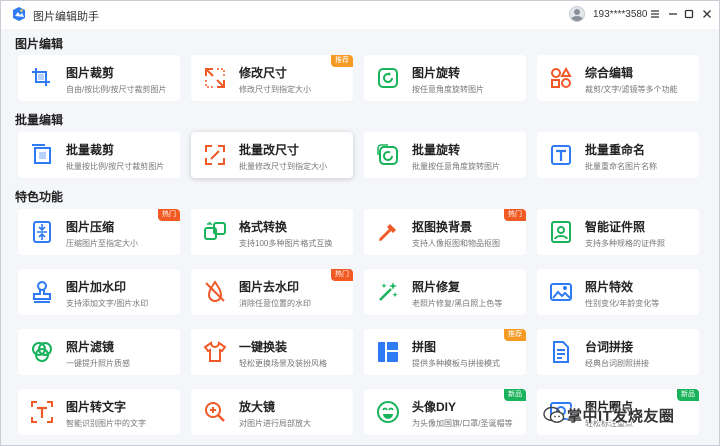  Describe the element at coordinates (434, 407) in the screenshot. I see `feature-title: 头像DIY` at that location.